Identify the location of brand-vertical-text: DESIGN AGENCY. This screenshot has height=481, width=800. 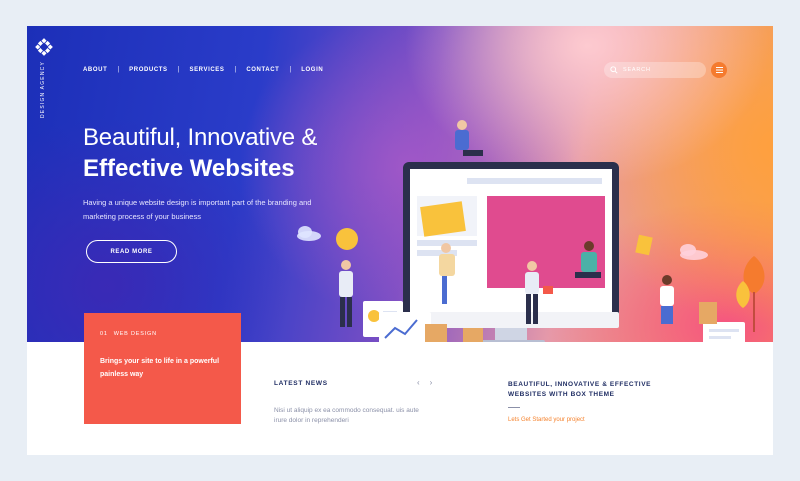
(43, 89).